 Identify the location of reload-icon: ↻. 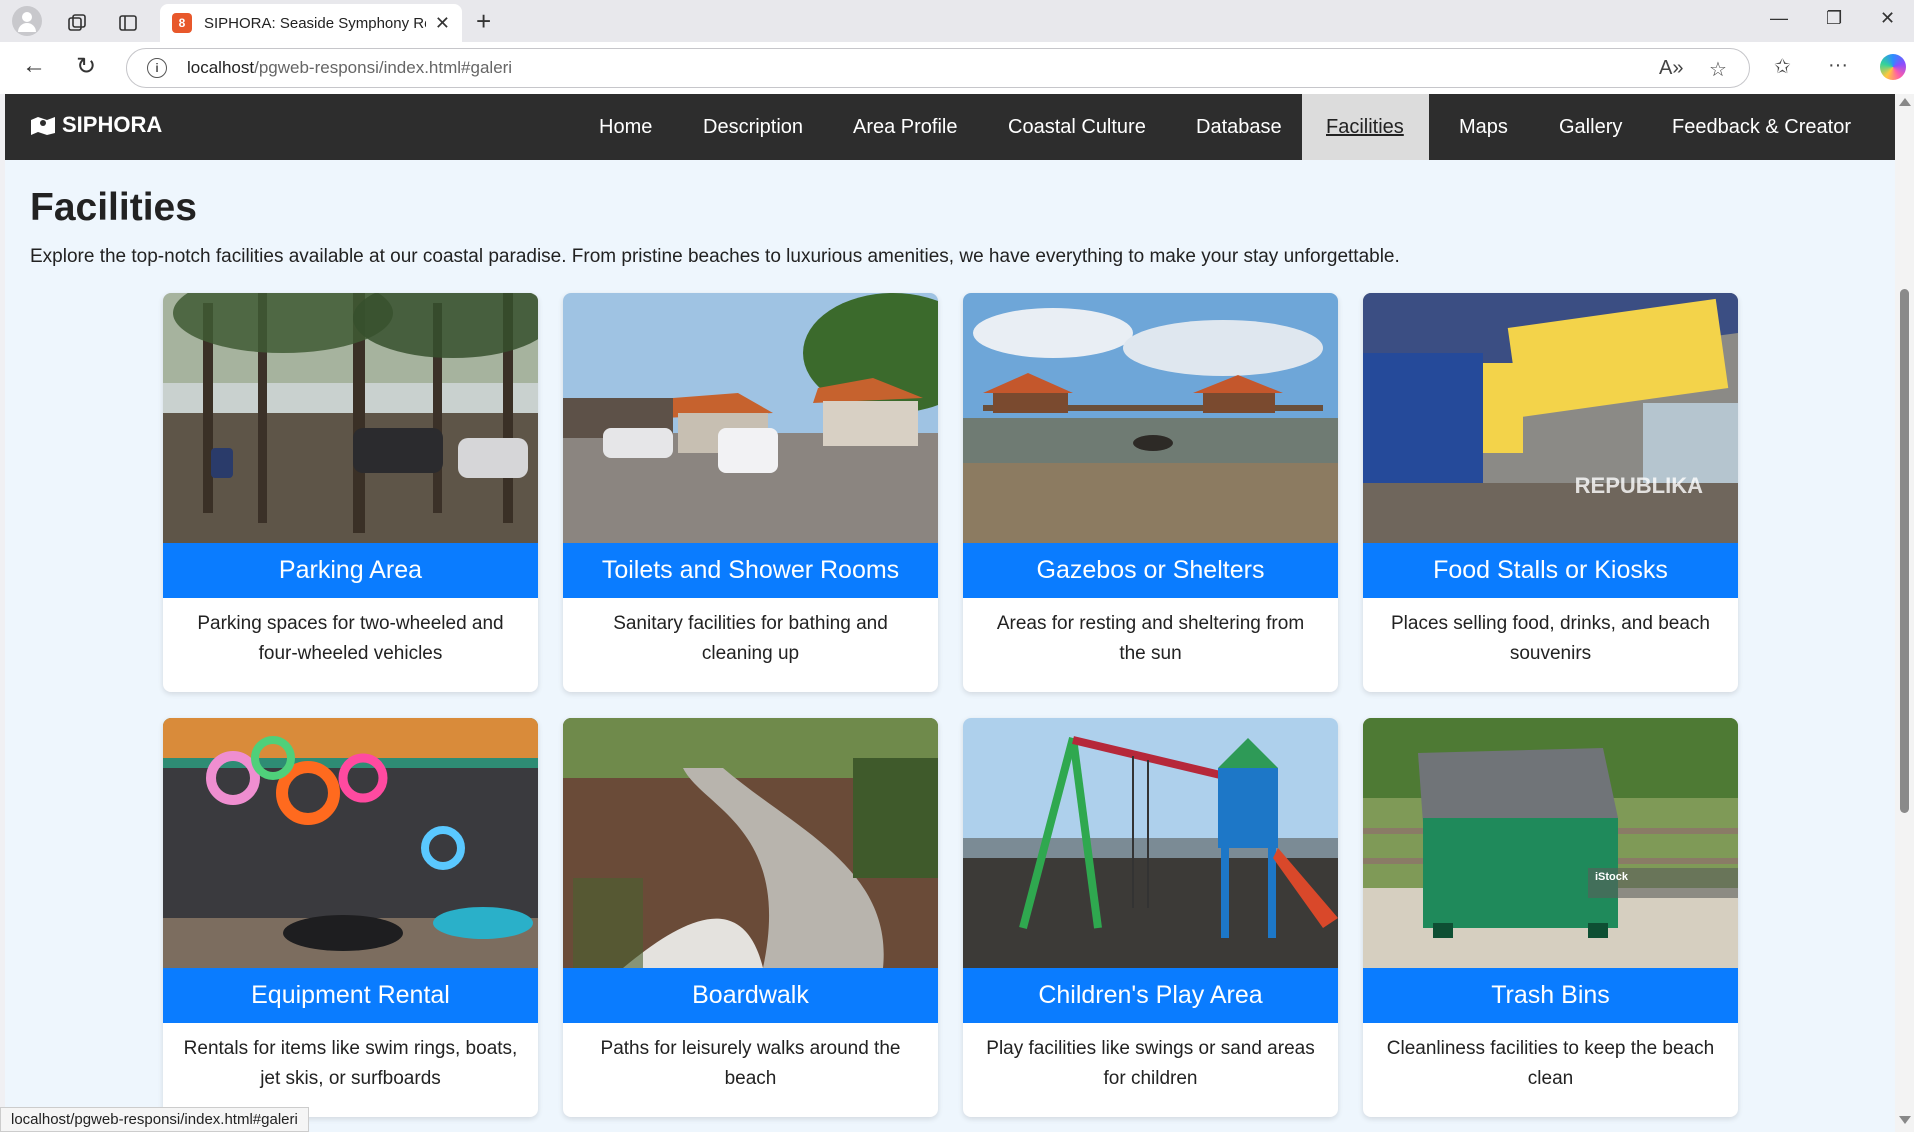
(86, 66).